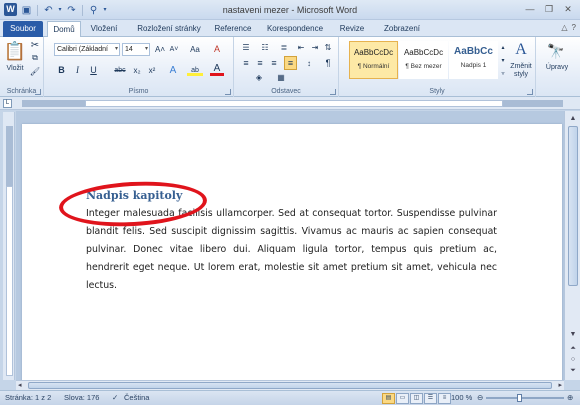 This screenshot has height=405, width=580. Describe the element at coordinates (530, 9) in the screenshot. I see `minimize-icon: —` at that location.